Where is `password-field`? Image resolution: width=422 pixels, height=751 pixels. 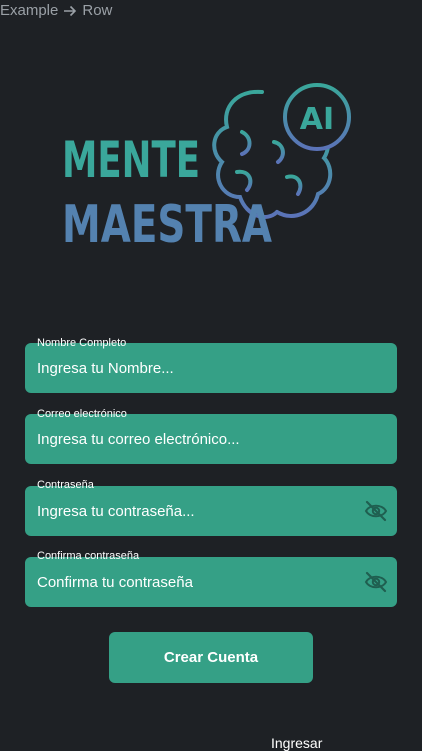
password-field is located at coordinates (211, 511).